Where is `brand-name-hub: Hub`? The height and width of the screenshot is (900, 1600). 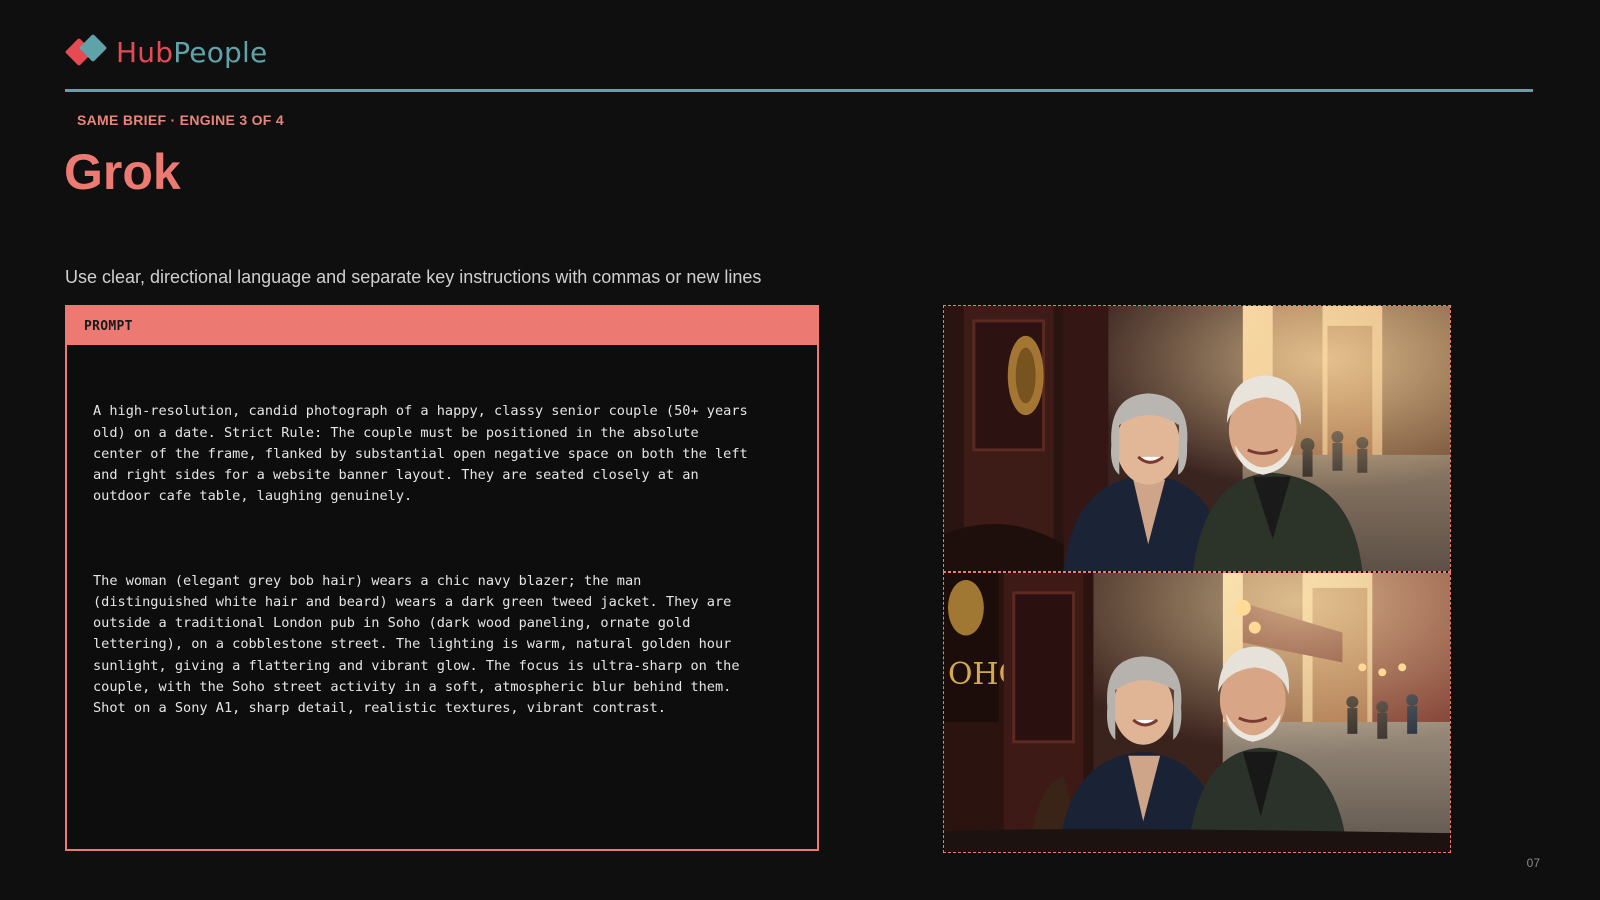
brand-name-hub: Hub is located at coordinates (145, 52).